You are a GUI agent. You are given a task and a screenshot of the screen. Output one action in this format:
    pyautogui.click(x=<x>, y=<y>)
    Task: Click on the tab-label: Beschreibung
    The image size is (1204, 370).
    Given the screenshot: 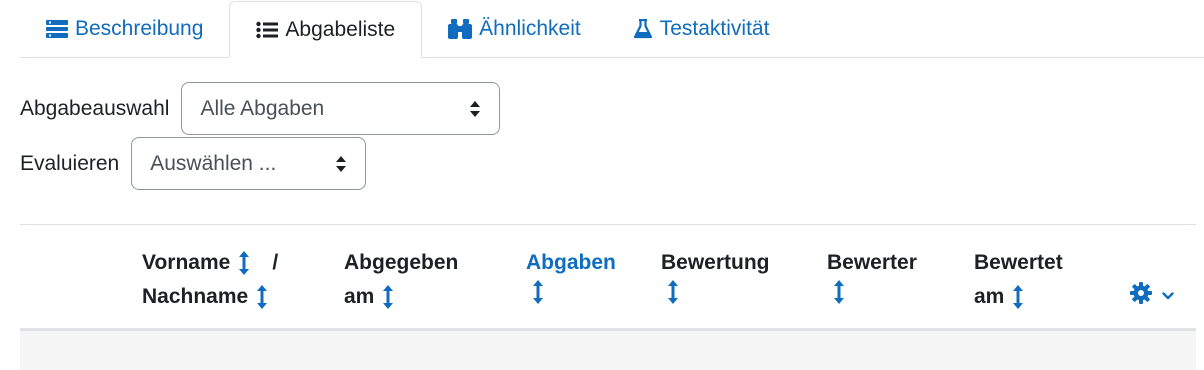 What is the action you would take?
    pyautogui.click(x=139, y=28)
    